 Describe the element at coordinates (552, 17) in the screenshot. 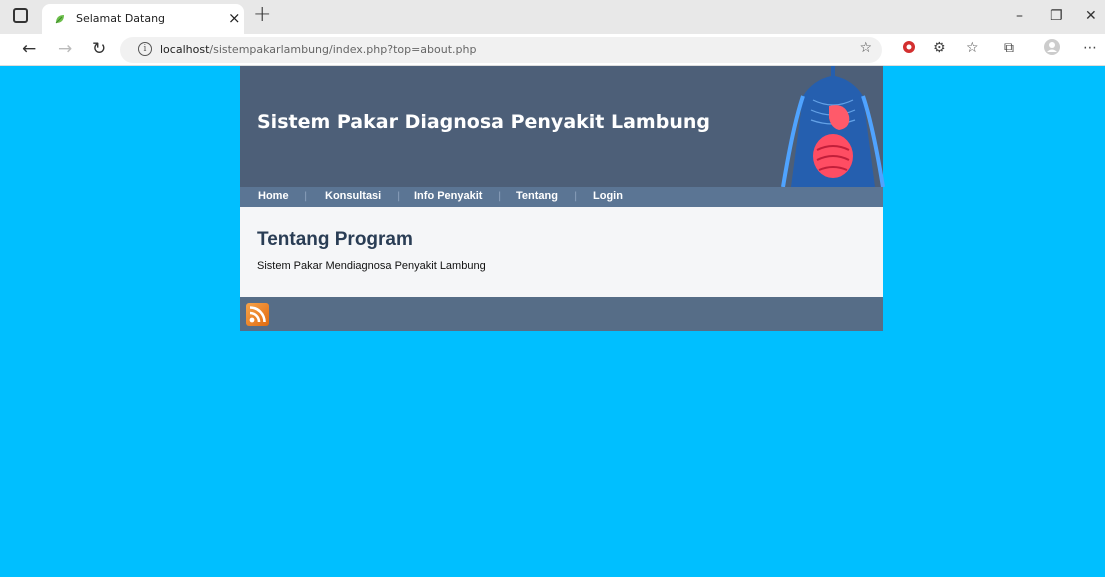

I see `tab-strip: Selamat Datang × + – ❐ ✕` at that location.